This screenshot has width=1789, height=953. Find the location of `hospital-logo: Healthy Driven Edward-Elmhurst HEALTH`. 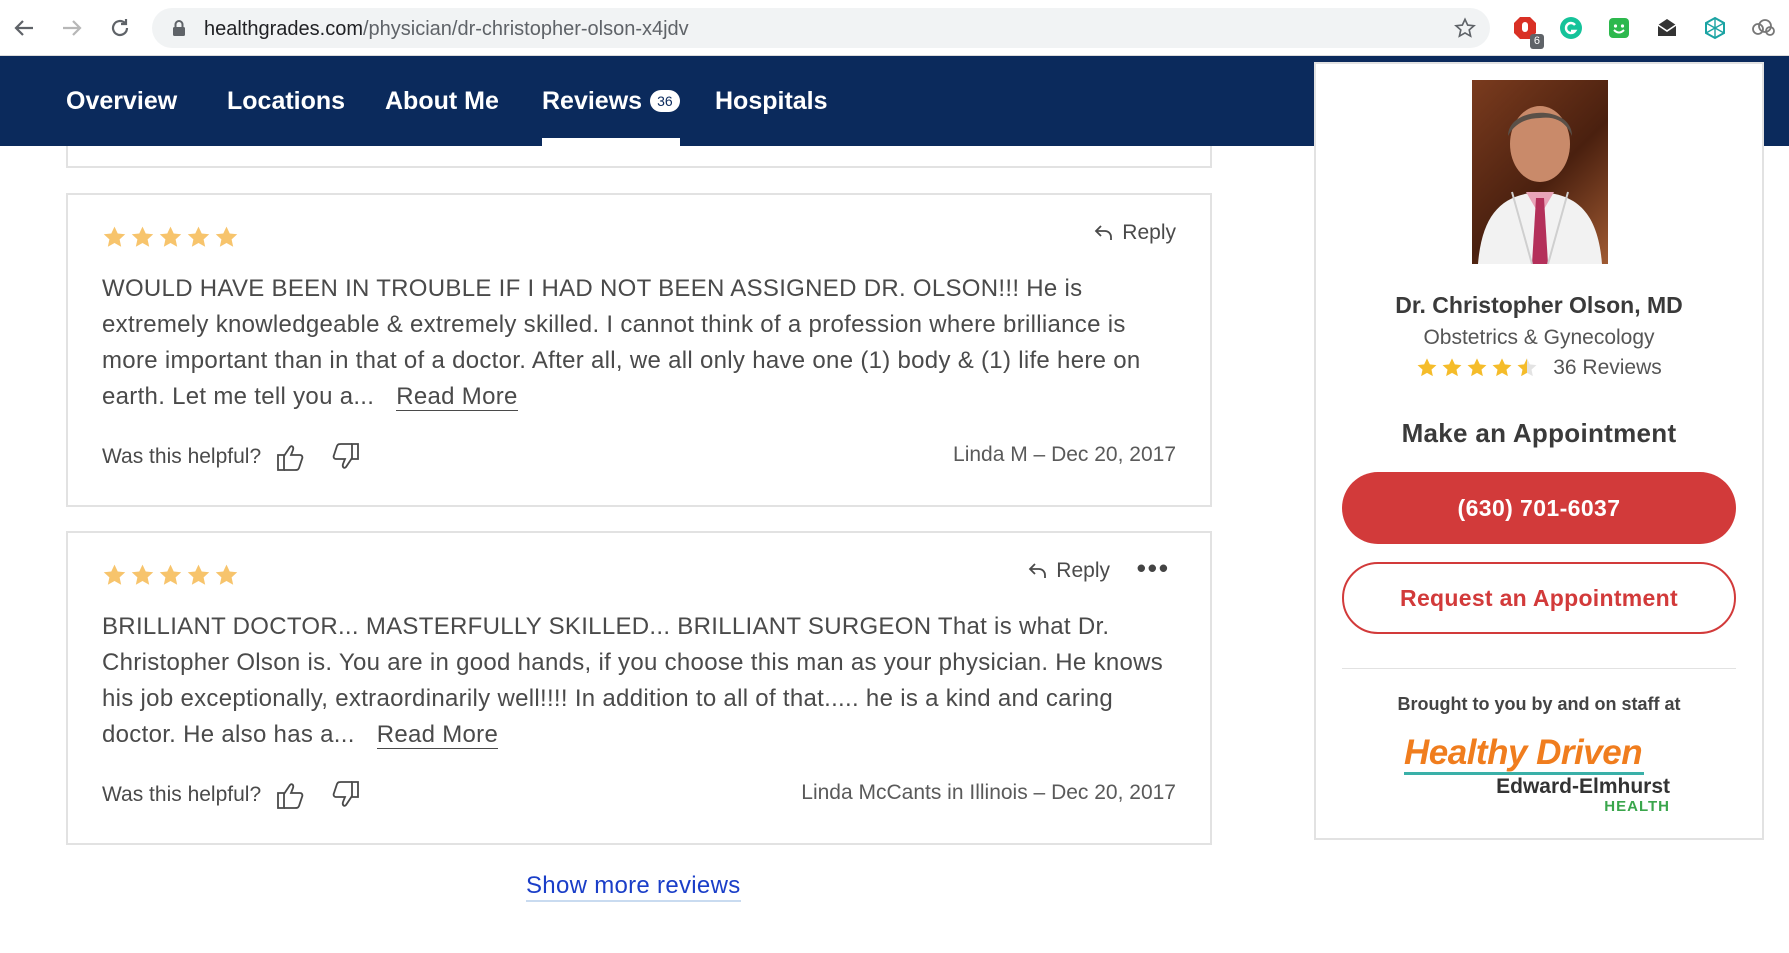

hospital-logo: Healthy Driven Edward-Elmhurst HEALTH is located at coordinates (1544, 774).